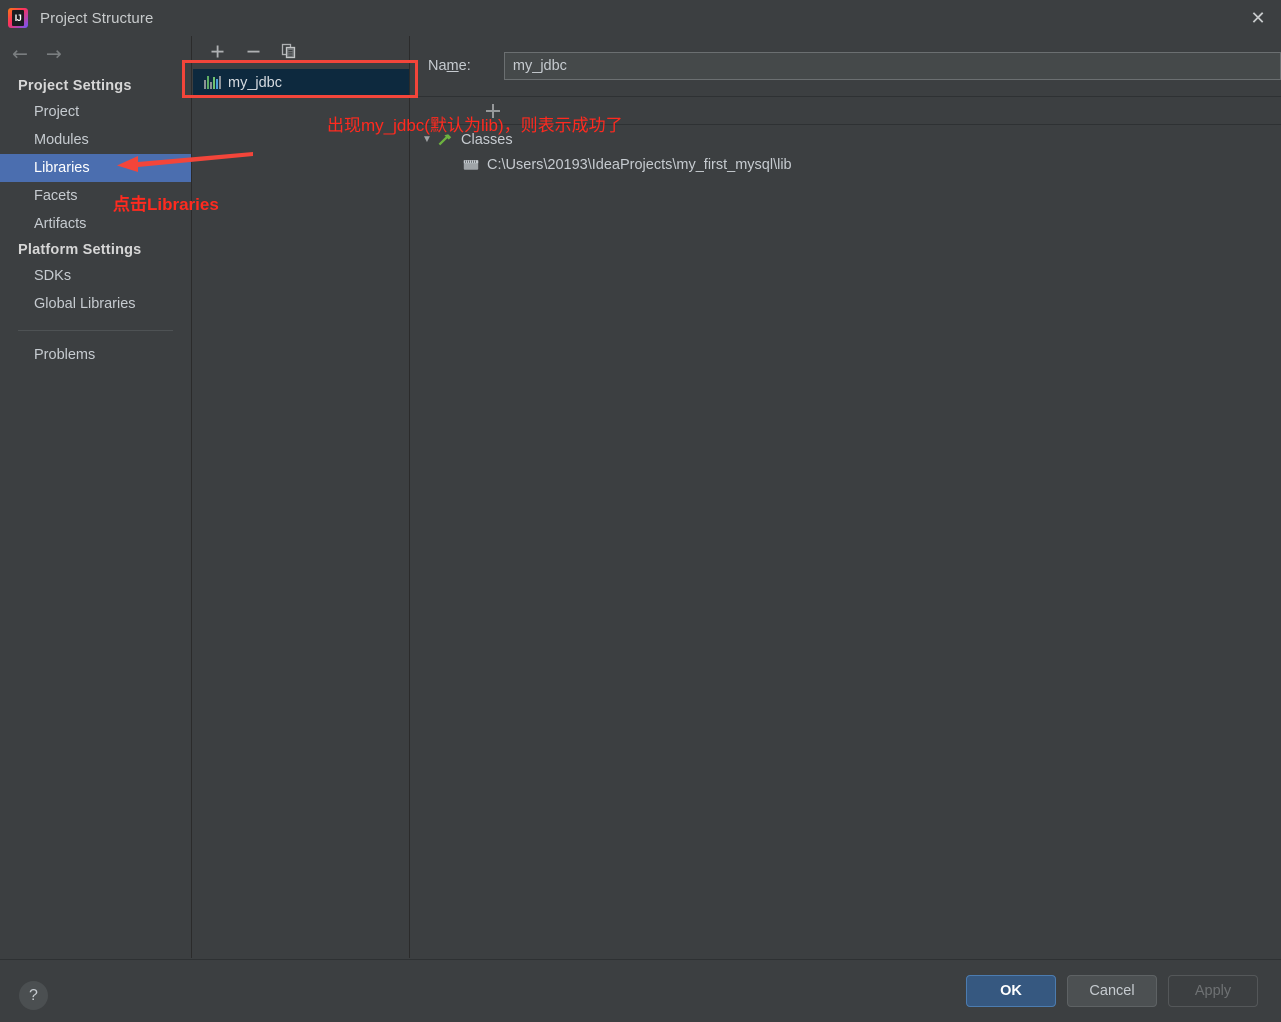  What do you see at coordinates (57, 112) in the screenshot?
I see `sidebar-item-label: Project` at bounding box center [57, 112].